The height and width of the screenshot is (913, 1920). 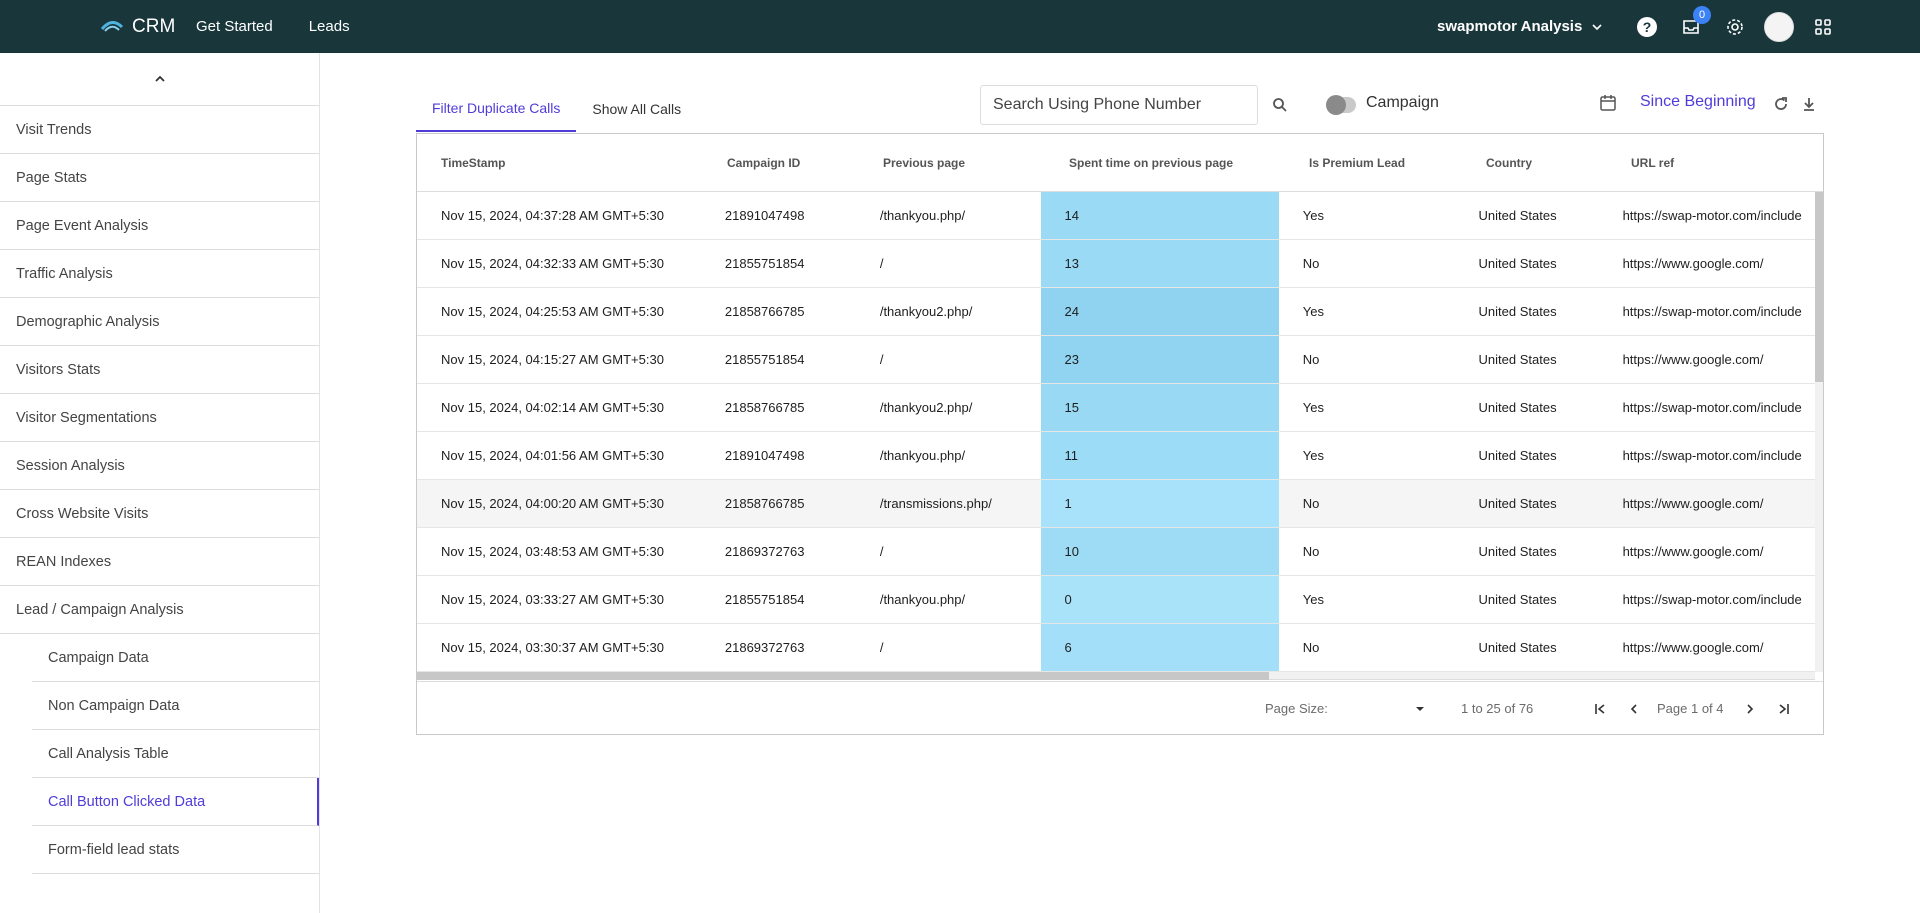 What do you see at coordinates (329, 26) in the screenshot?
I see `nav-leads: Leads` at bounding box center [329, 26].